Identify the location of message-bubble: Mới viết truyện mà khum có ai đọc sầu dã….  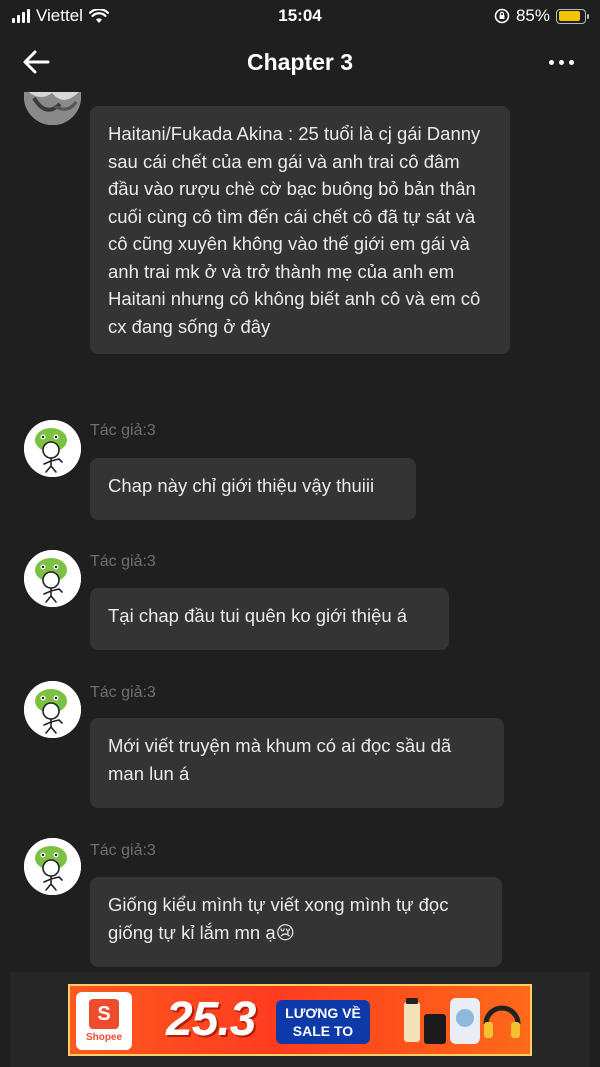
(297, 763).